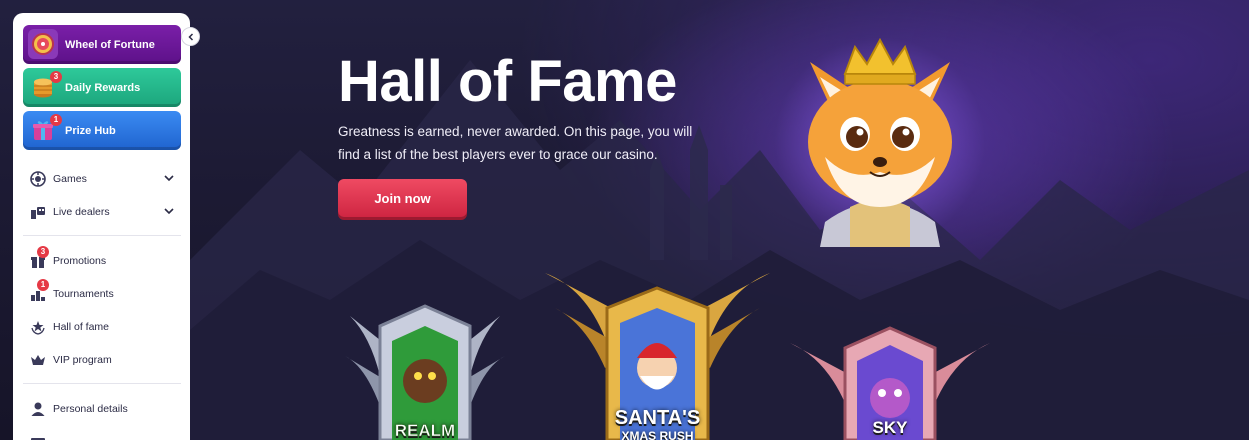 This screenshot has width=1249, height=440. I want to click on trophy-label: SANTA'S, so click(657, 418).